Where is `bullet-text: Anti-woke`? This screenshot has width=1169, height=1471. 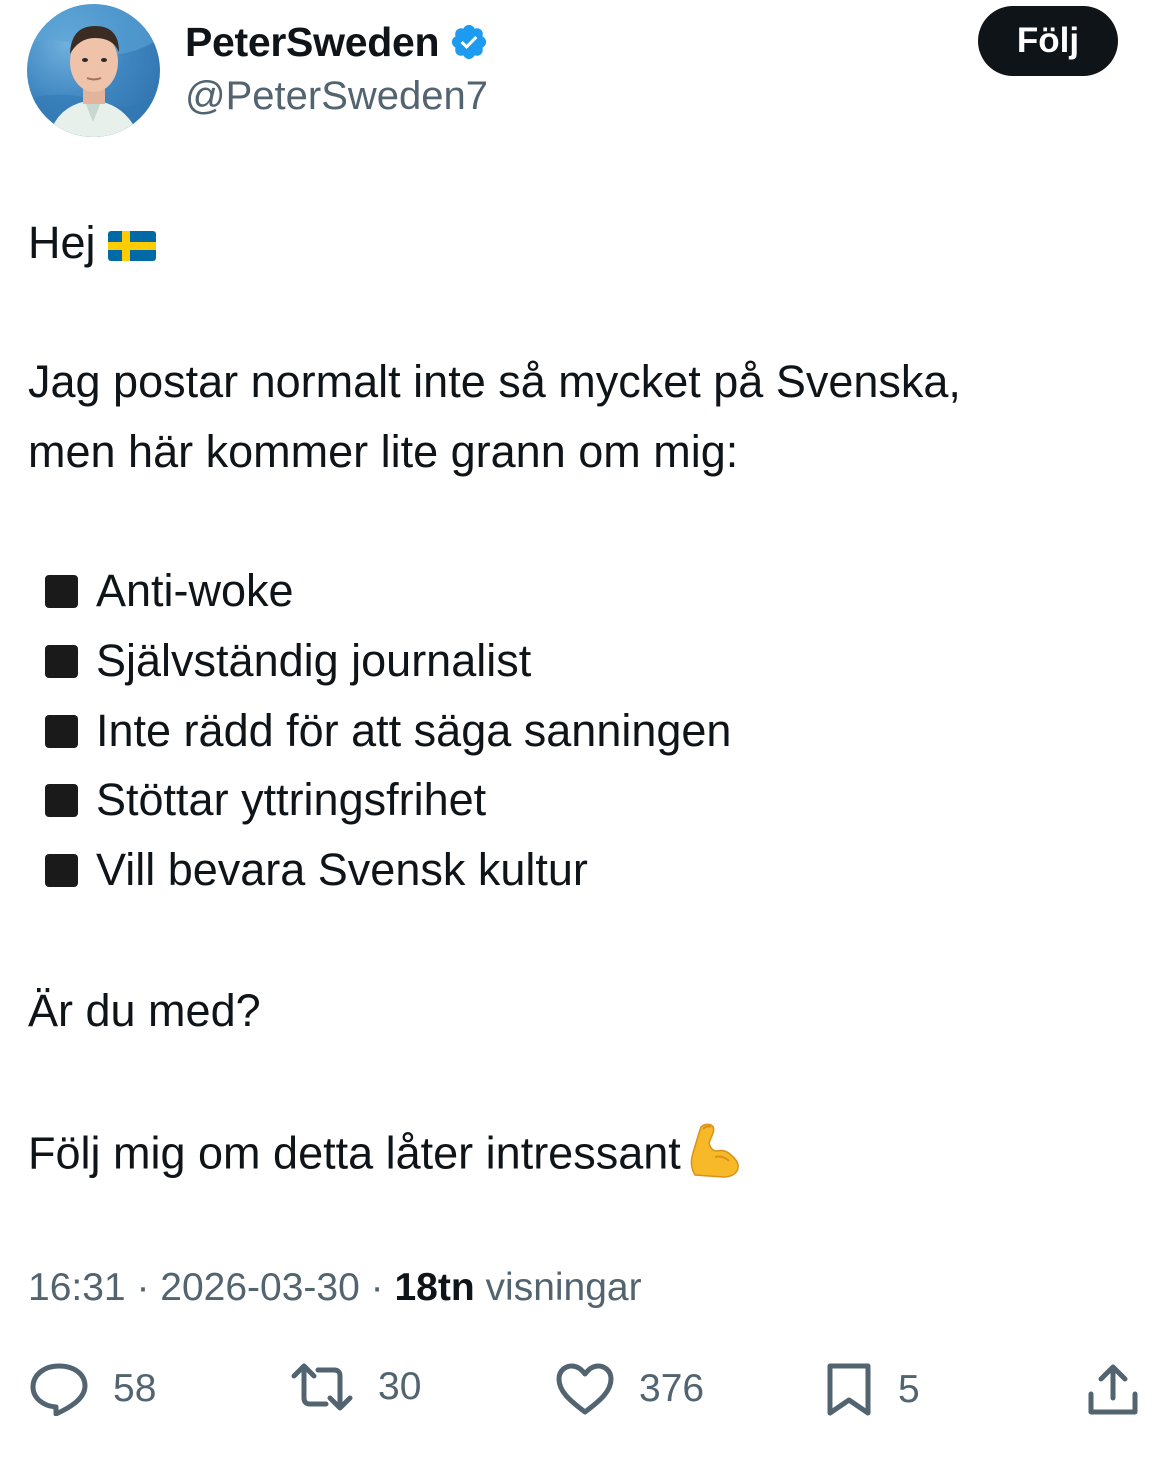
bullet-text: Anti-woke is located at coordinates (195, 590).